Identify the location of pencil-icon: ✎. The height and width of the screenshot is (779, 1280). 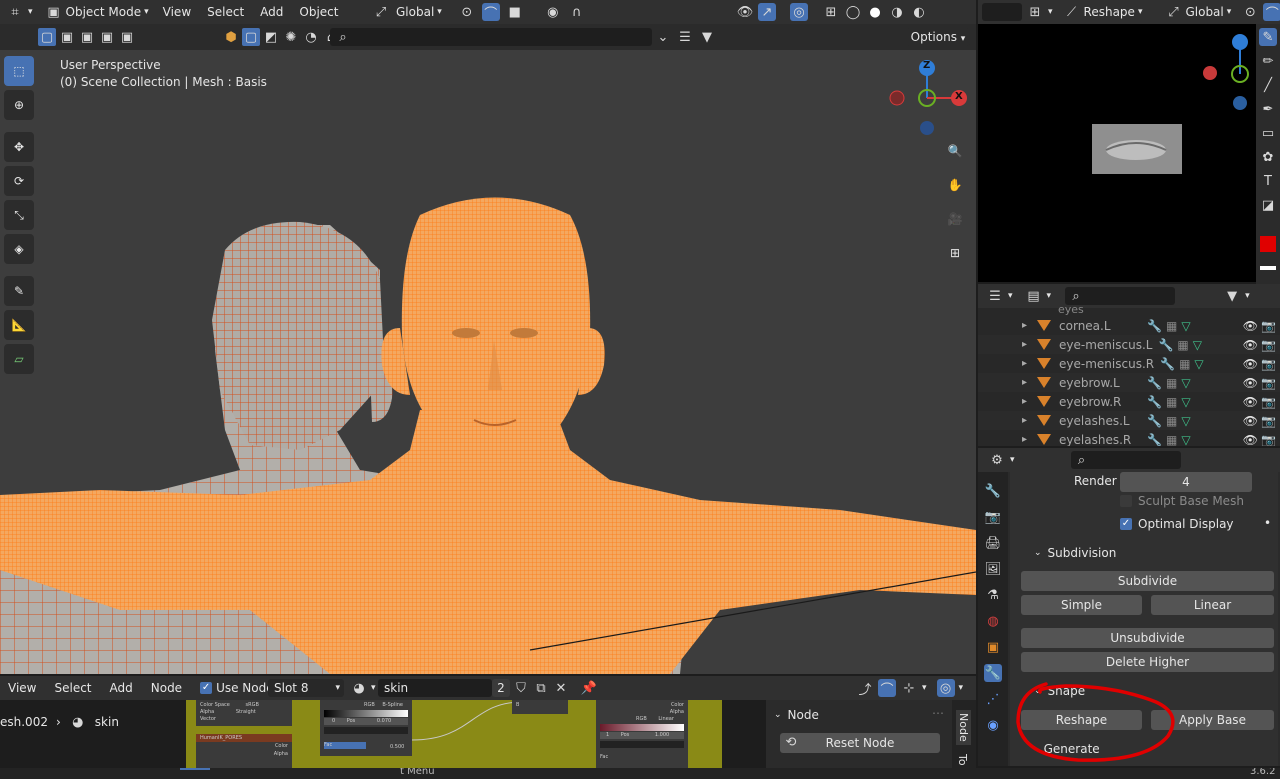
(1268, 37).